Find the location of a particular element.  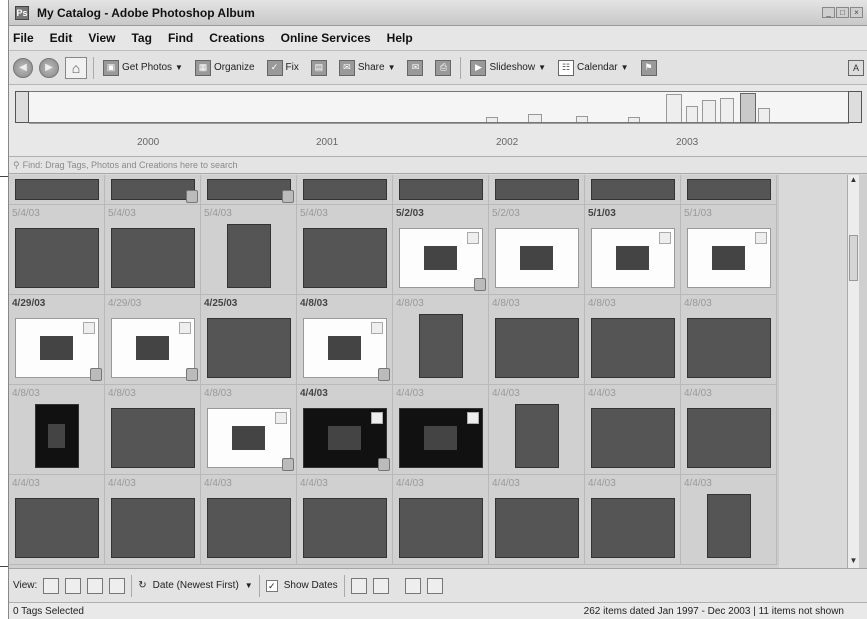

stack-icon is located at coordinates (412, 585).